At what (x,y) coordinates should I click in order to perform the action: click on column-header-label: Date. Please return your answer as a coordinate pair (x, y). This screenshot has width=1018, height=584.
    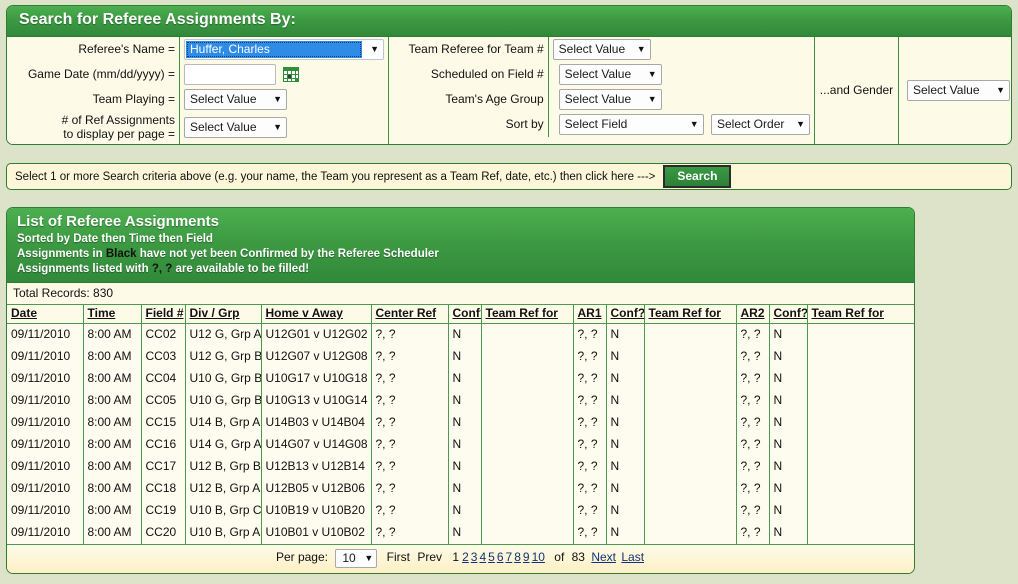
    Looking at the image, I should click on (24, 312).